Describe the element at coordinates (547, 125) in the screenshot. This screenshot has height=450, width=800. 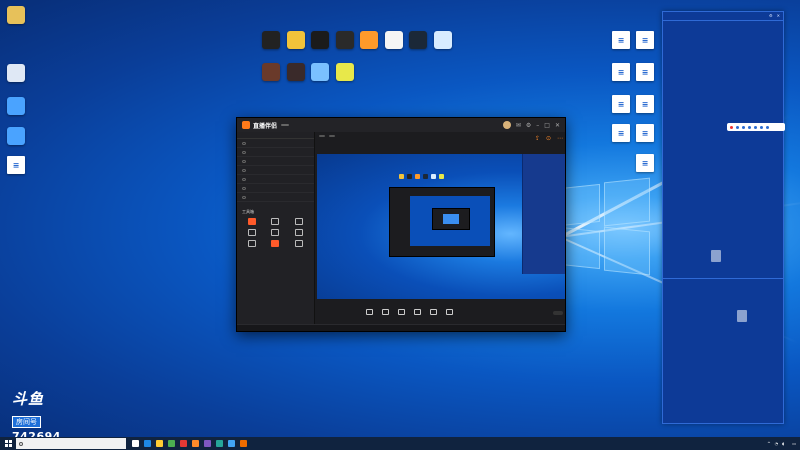
I see `maximize-icon: □` at that location.